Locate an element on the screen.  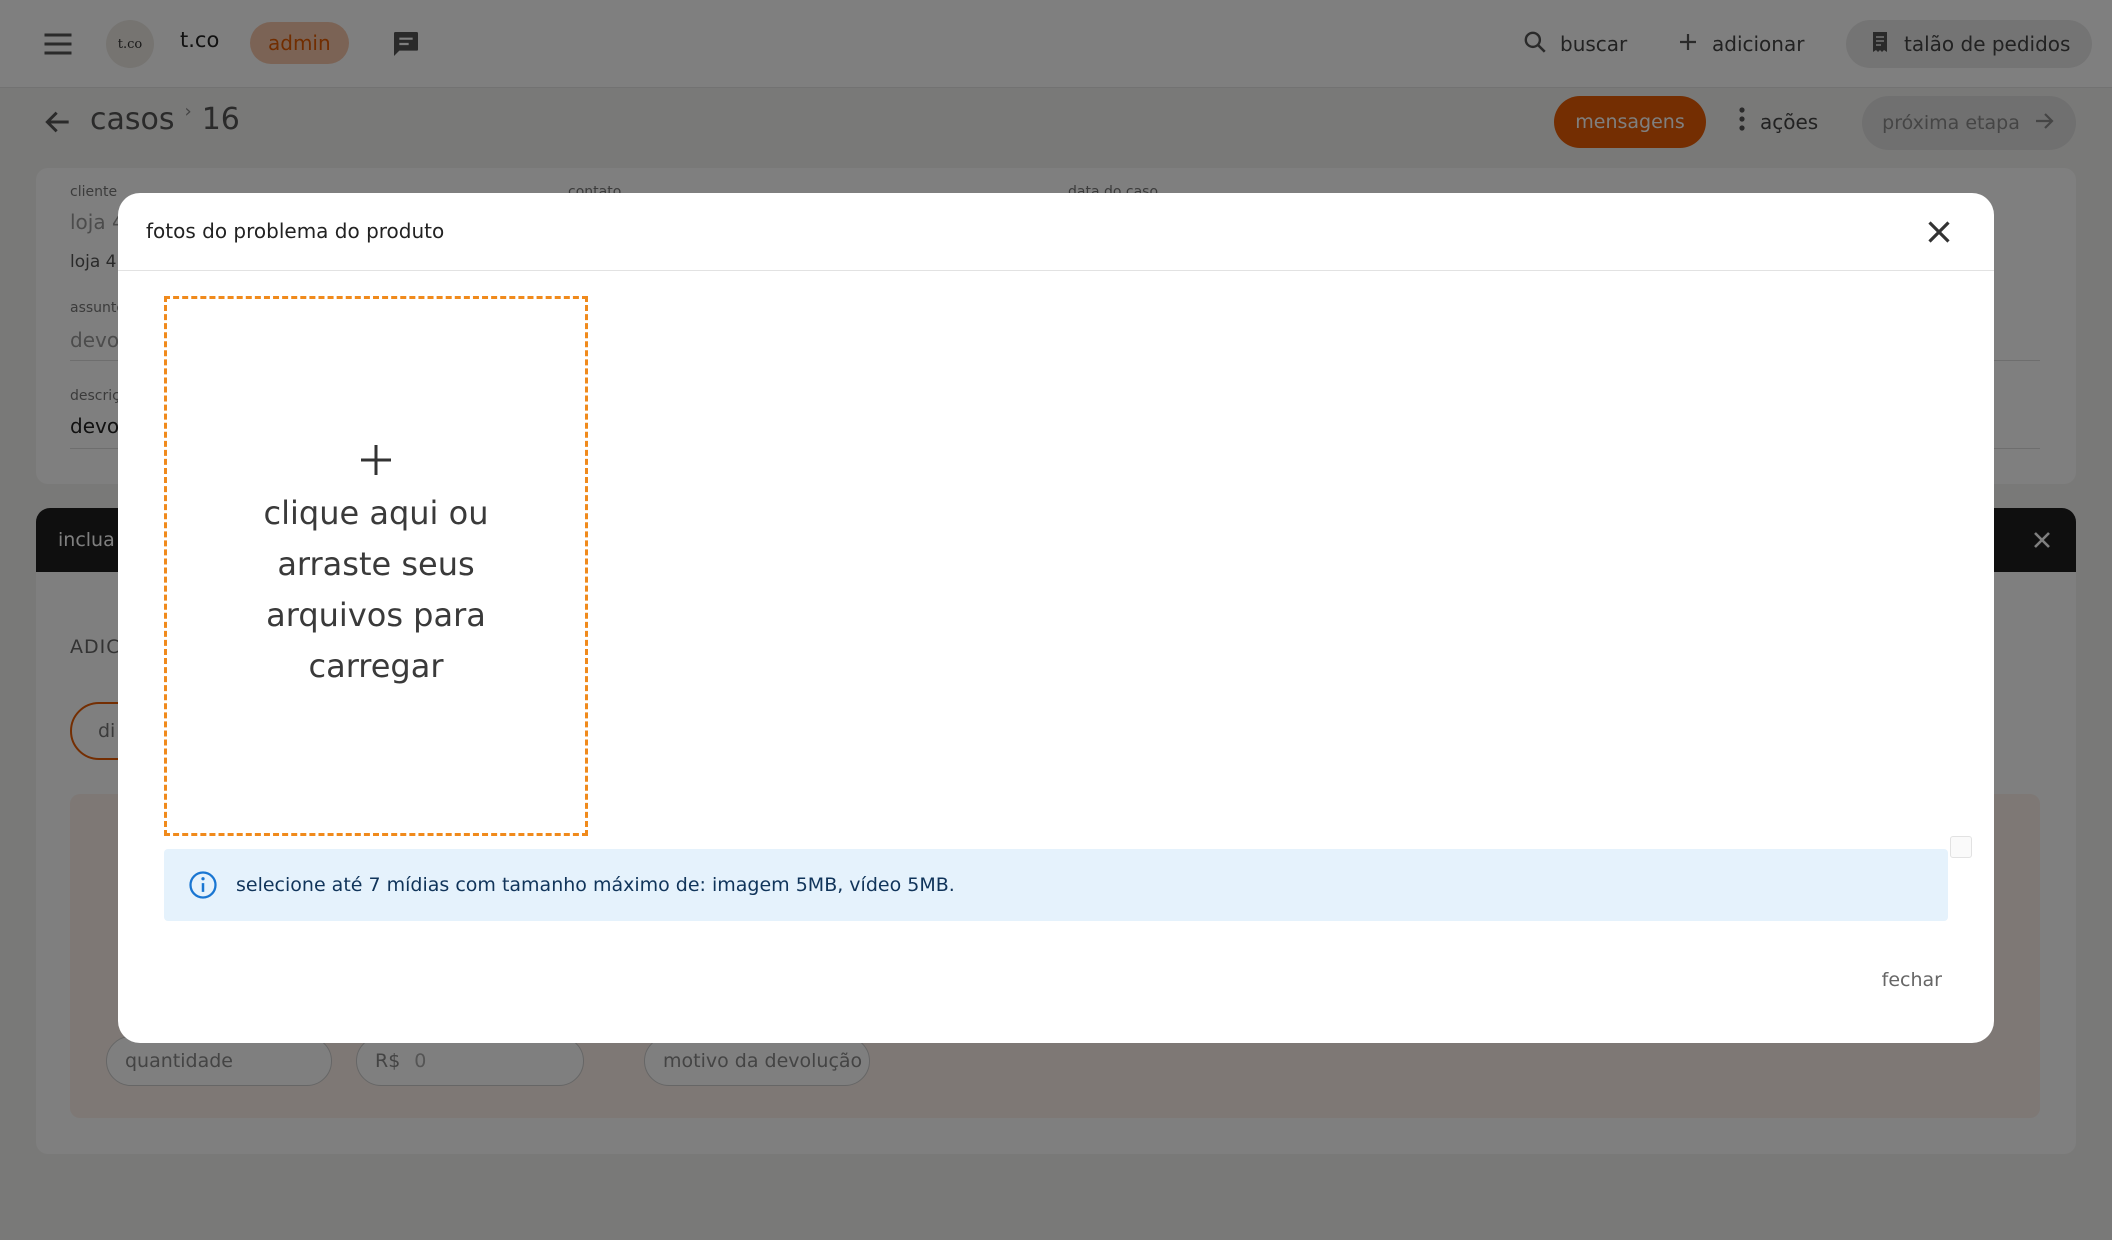
info-icon is located at coordinates (203, 885).